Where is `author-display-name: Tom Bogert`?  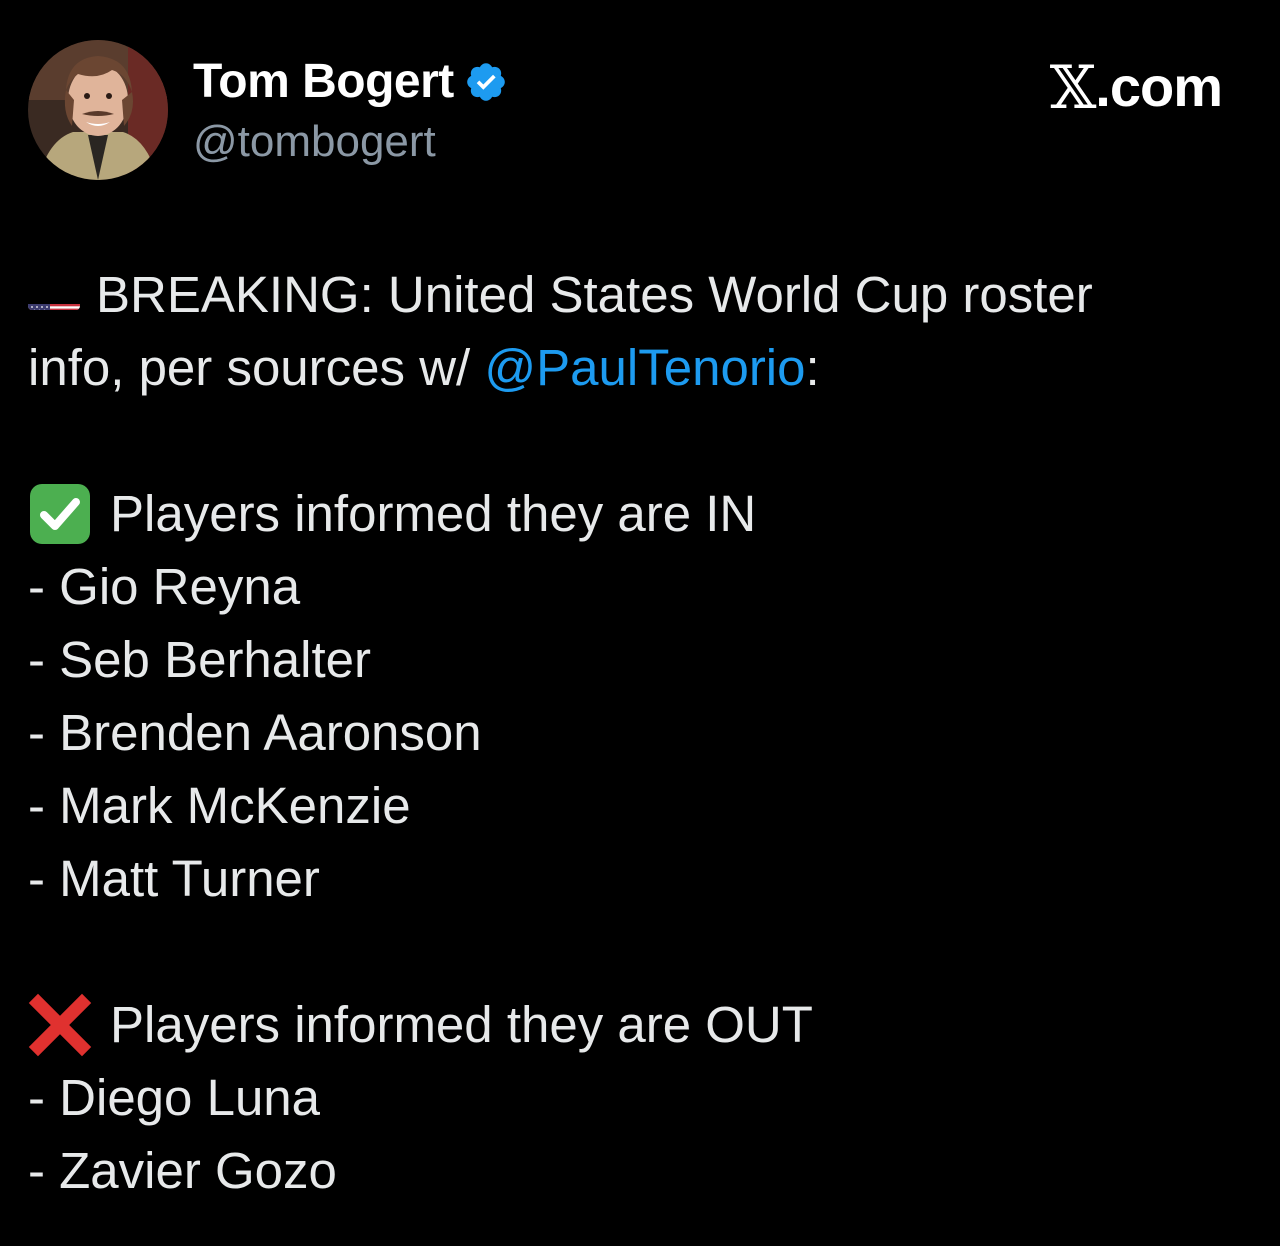 author-display-name: Tom Bogert is located at coordinates (323, 82).